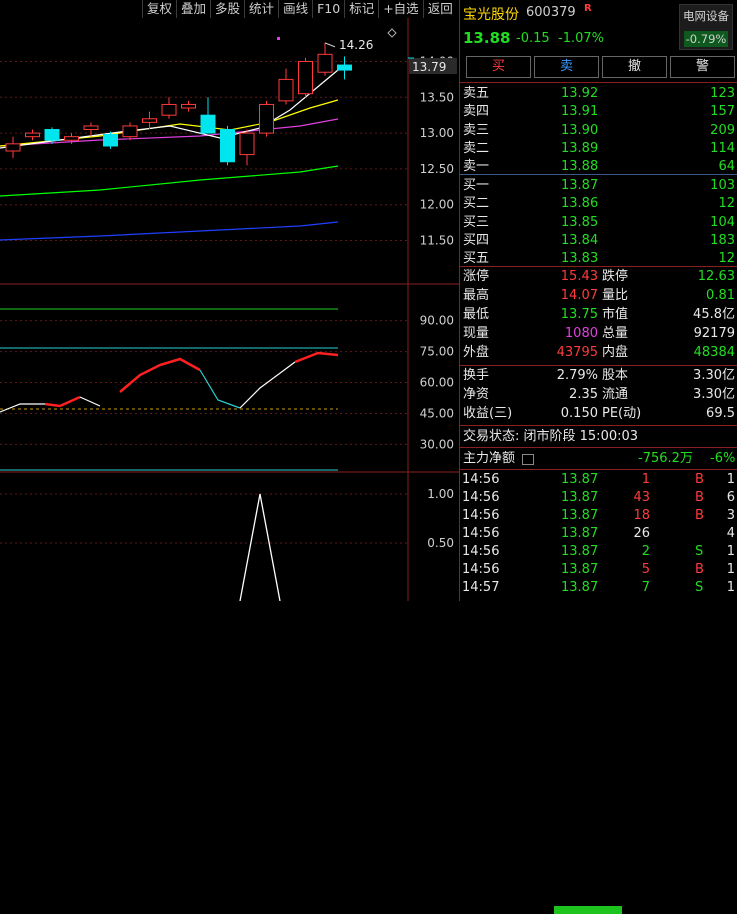  Describe the element at coordinates (702, 67) in the screenshot. I see `trade-button: 警` at that location.